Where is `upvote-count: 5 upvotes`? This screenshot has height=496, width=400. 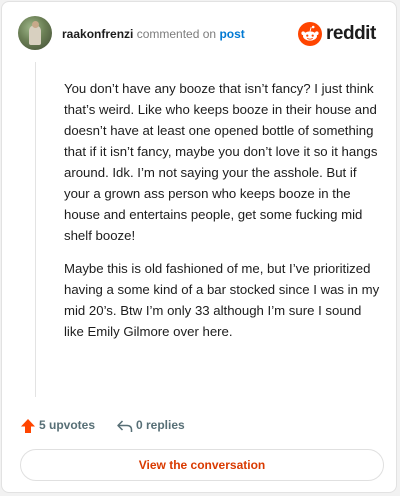 upvote-count: 5 upvotes is located at coordinates (67, 425).